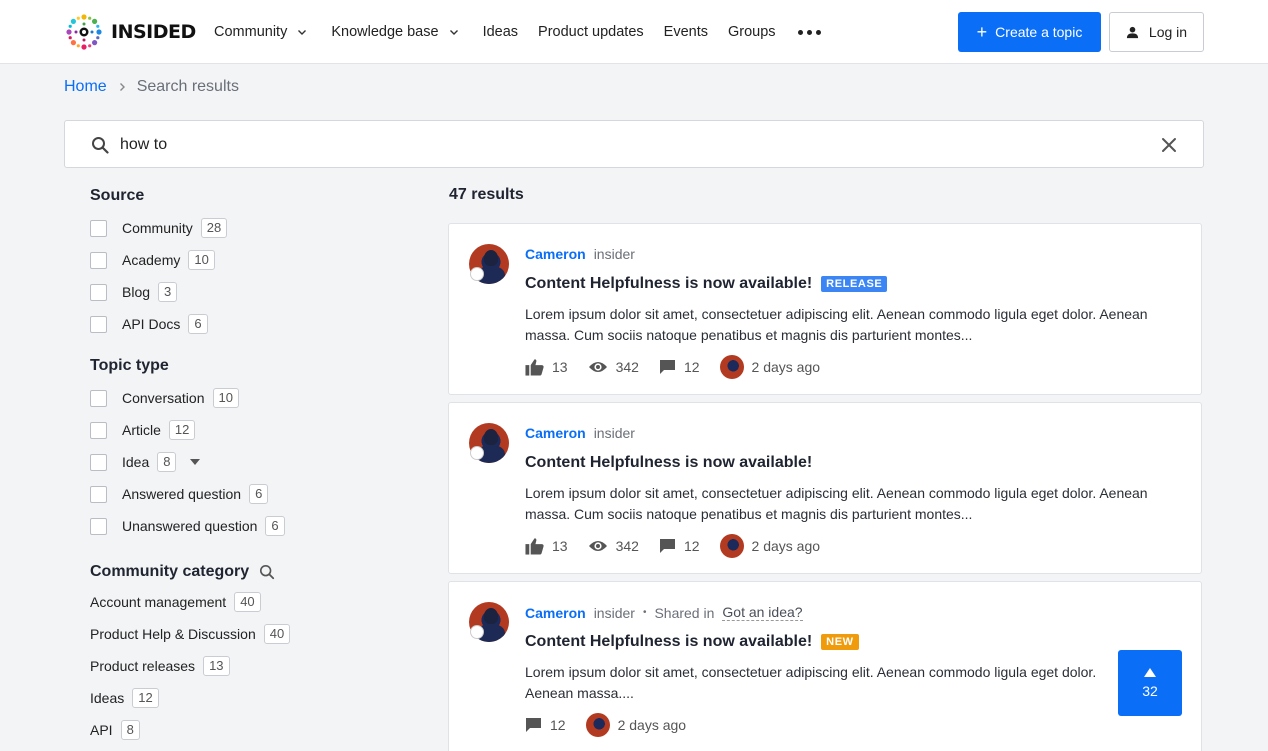  I want to click on user-icon, so click(1132, 32).